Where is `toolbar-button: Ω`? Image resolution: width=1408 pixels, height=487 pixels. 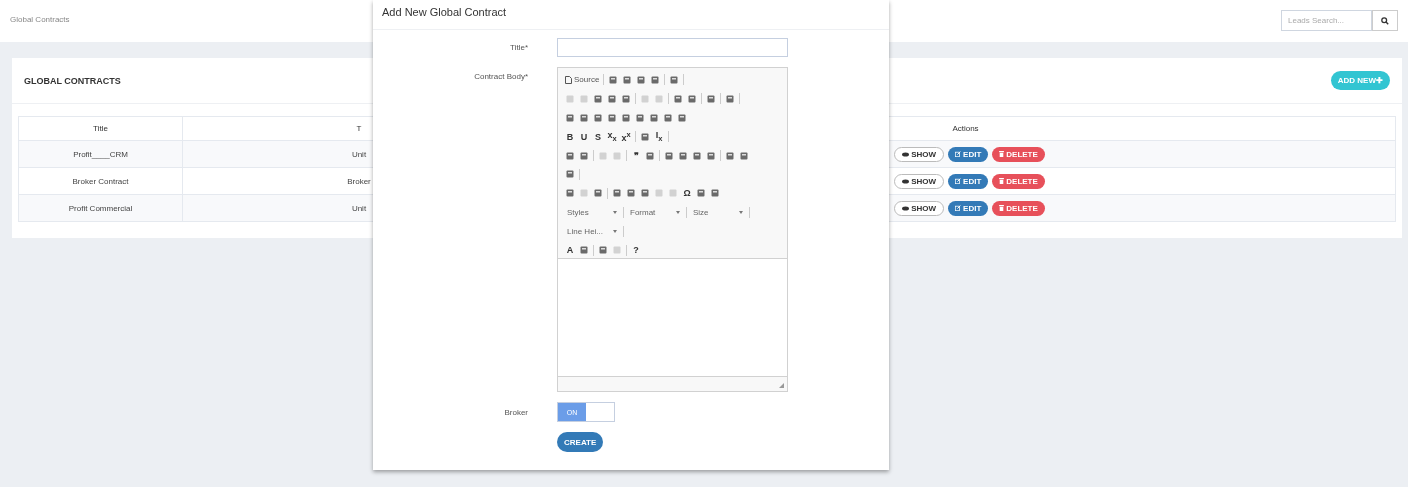
toolbar-button: Ω is located at coordinates (687, 193).